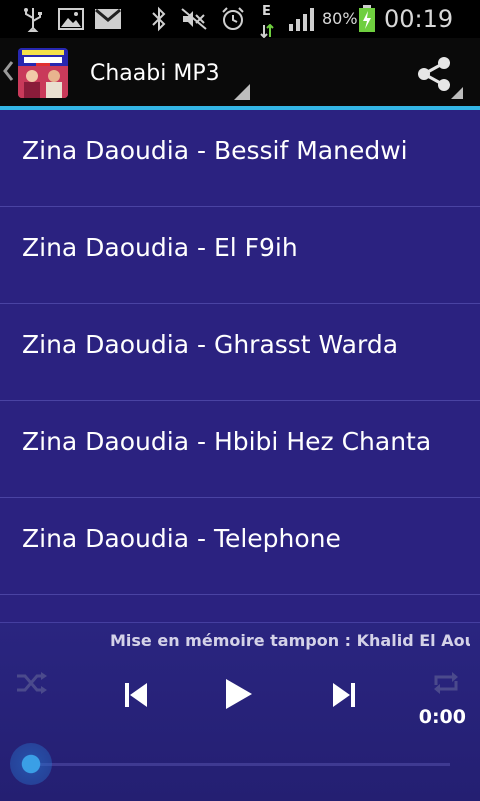 This screenshot has height=801, width=480. I want to click on seek-bar-track, so click(240, 764).